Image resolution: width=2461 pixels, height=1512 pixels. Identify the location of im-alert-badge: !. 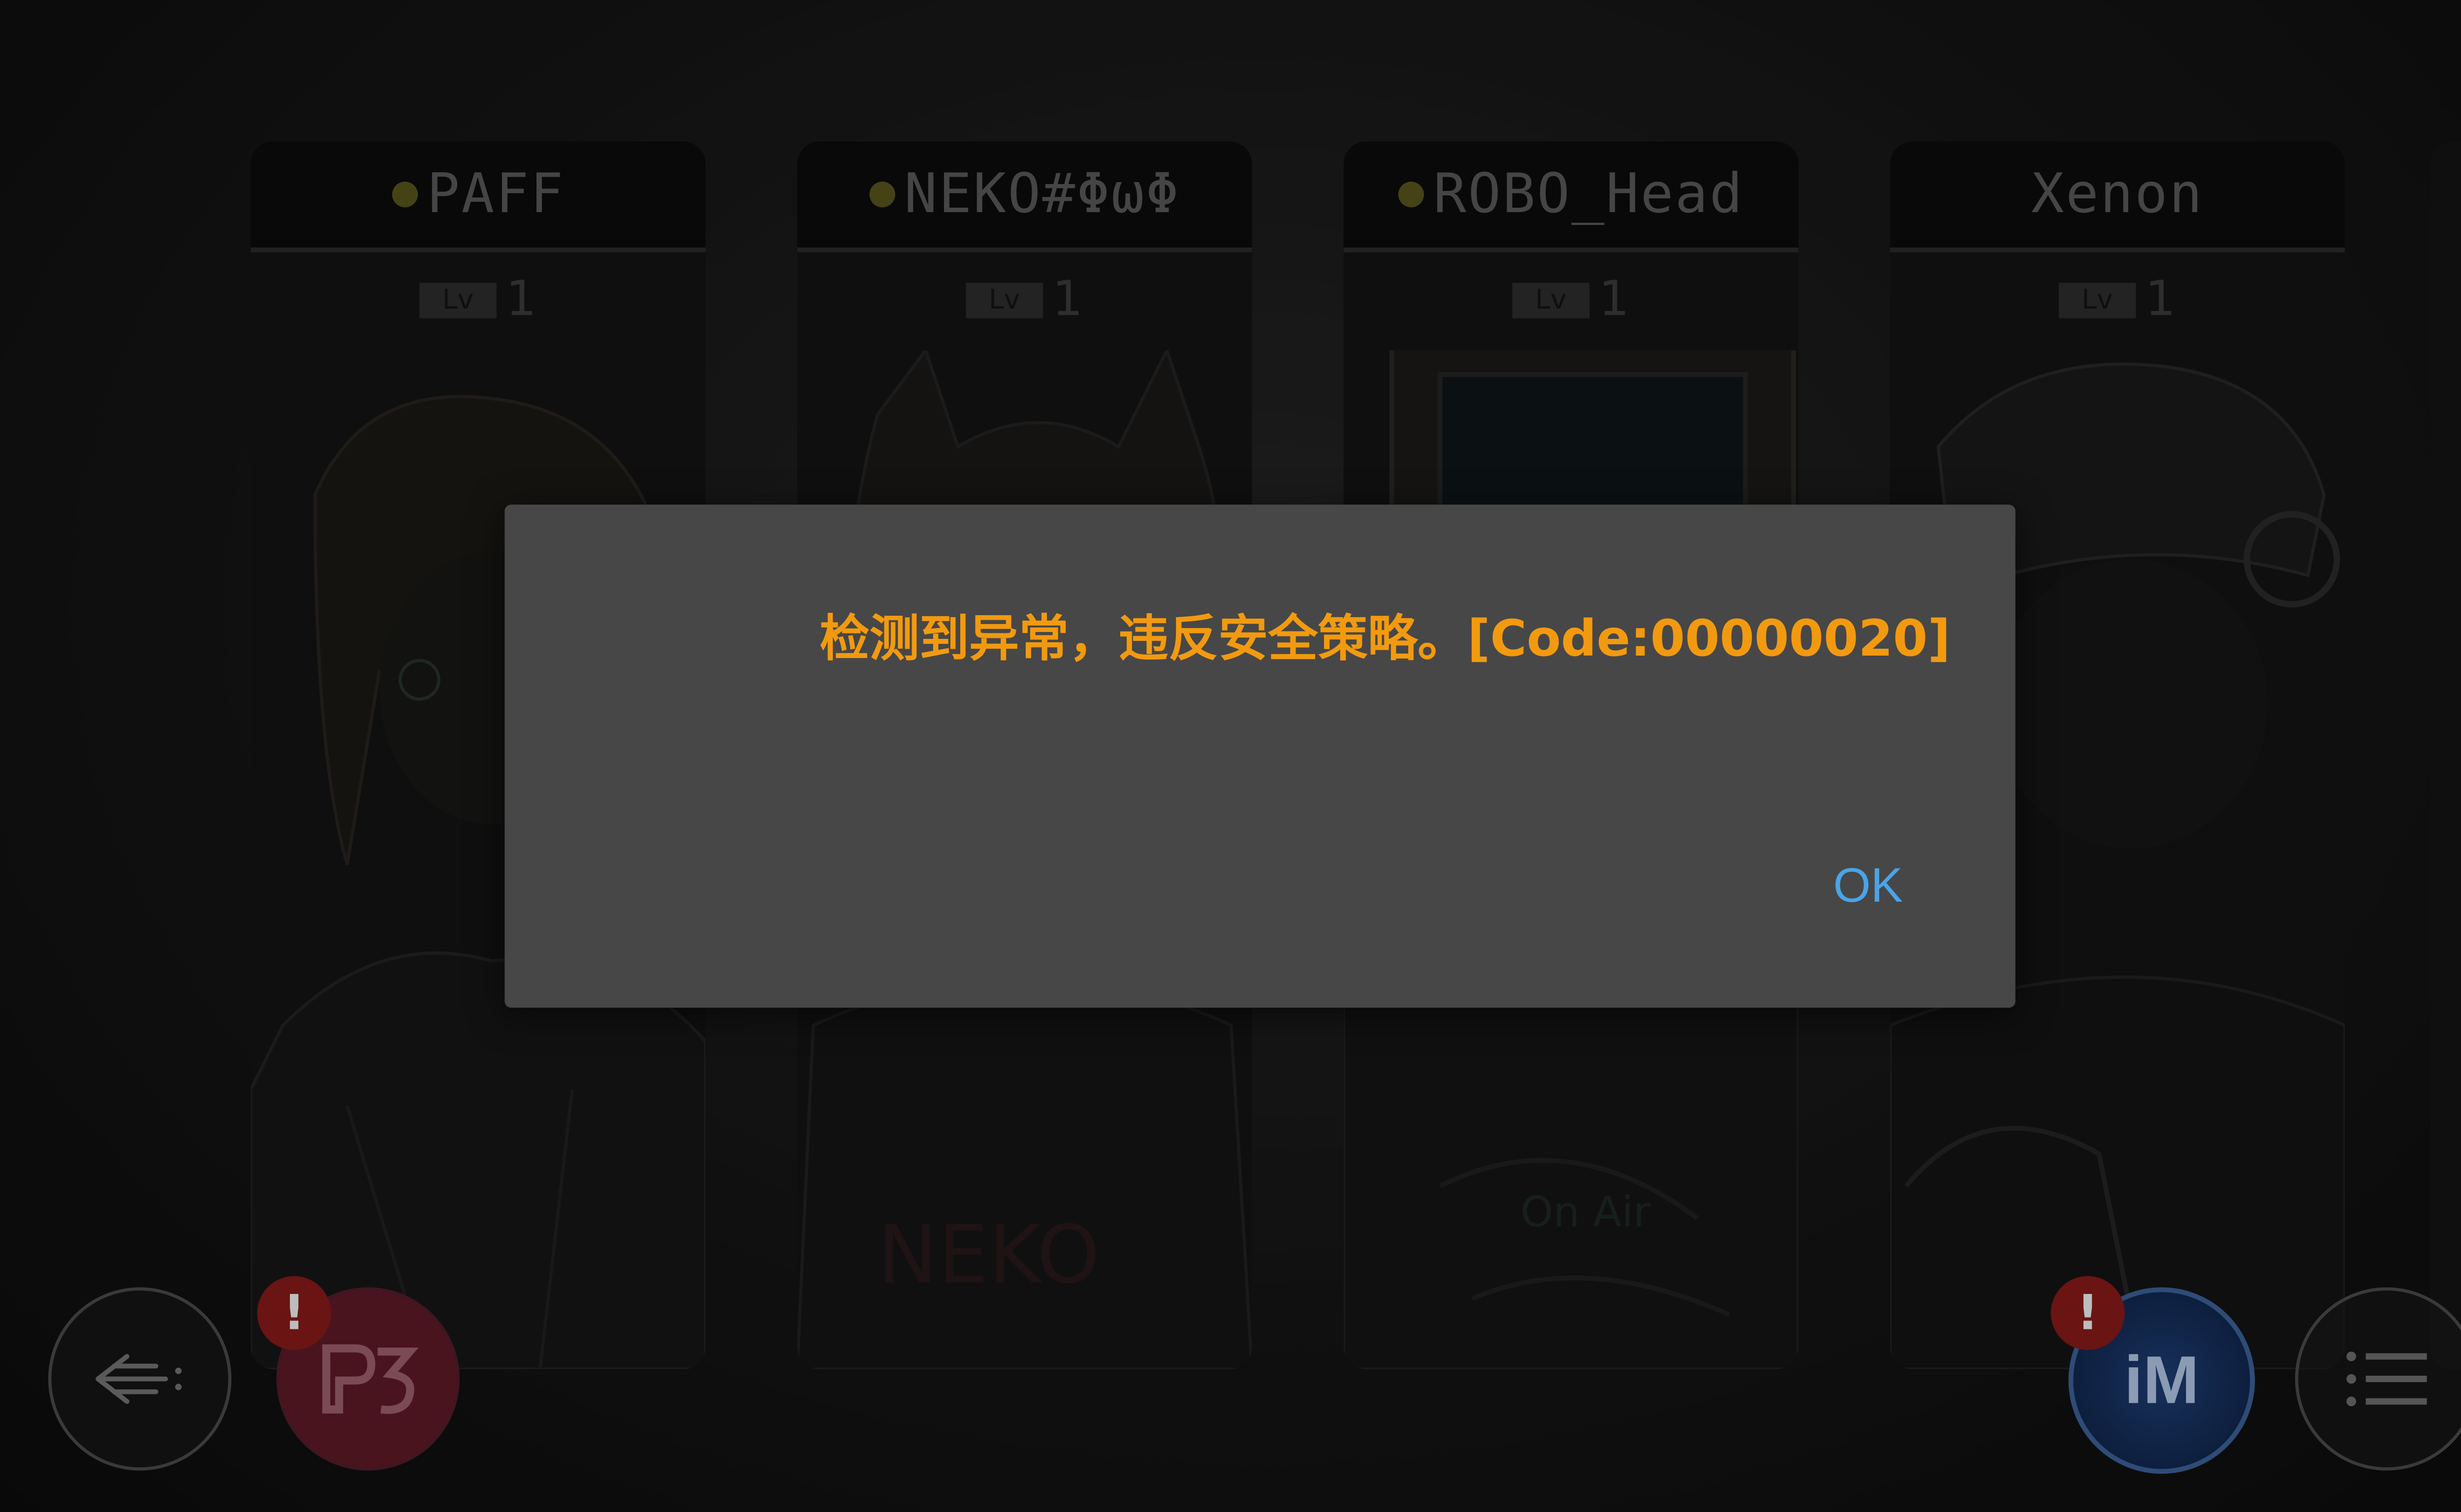
(2088, 1313).